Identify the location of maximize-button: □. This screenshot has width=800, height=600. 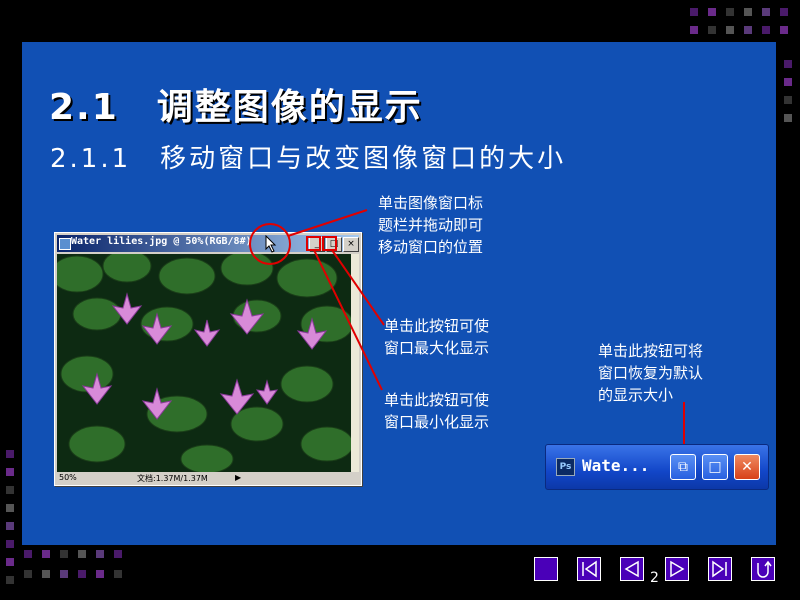
(715, 467).